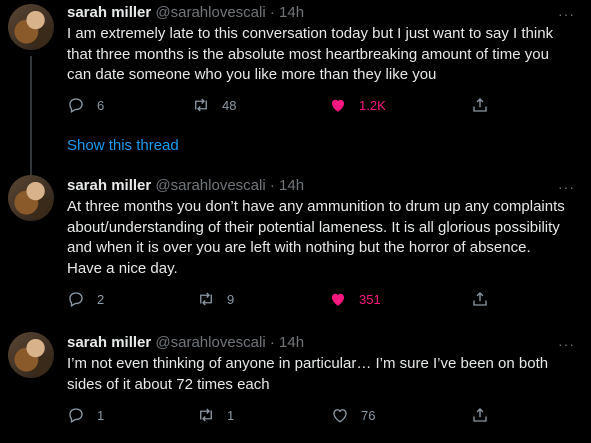 The height and width of the screenshot is (443, 591). Describe the element at coordinates (282, 416) in the screenshot. I see `tweet-actions: 1 1 76` at that location.